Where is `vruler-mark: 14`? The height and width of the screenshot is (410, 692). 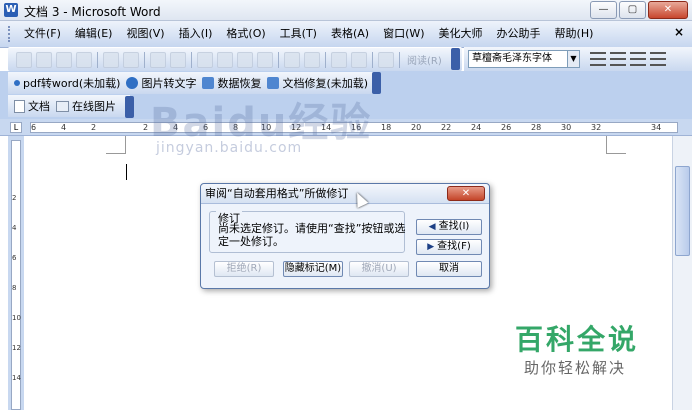
vruler-mark: 14 is located at coordinates (16, 378).